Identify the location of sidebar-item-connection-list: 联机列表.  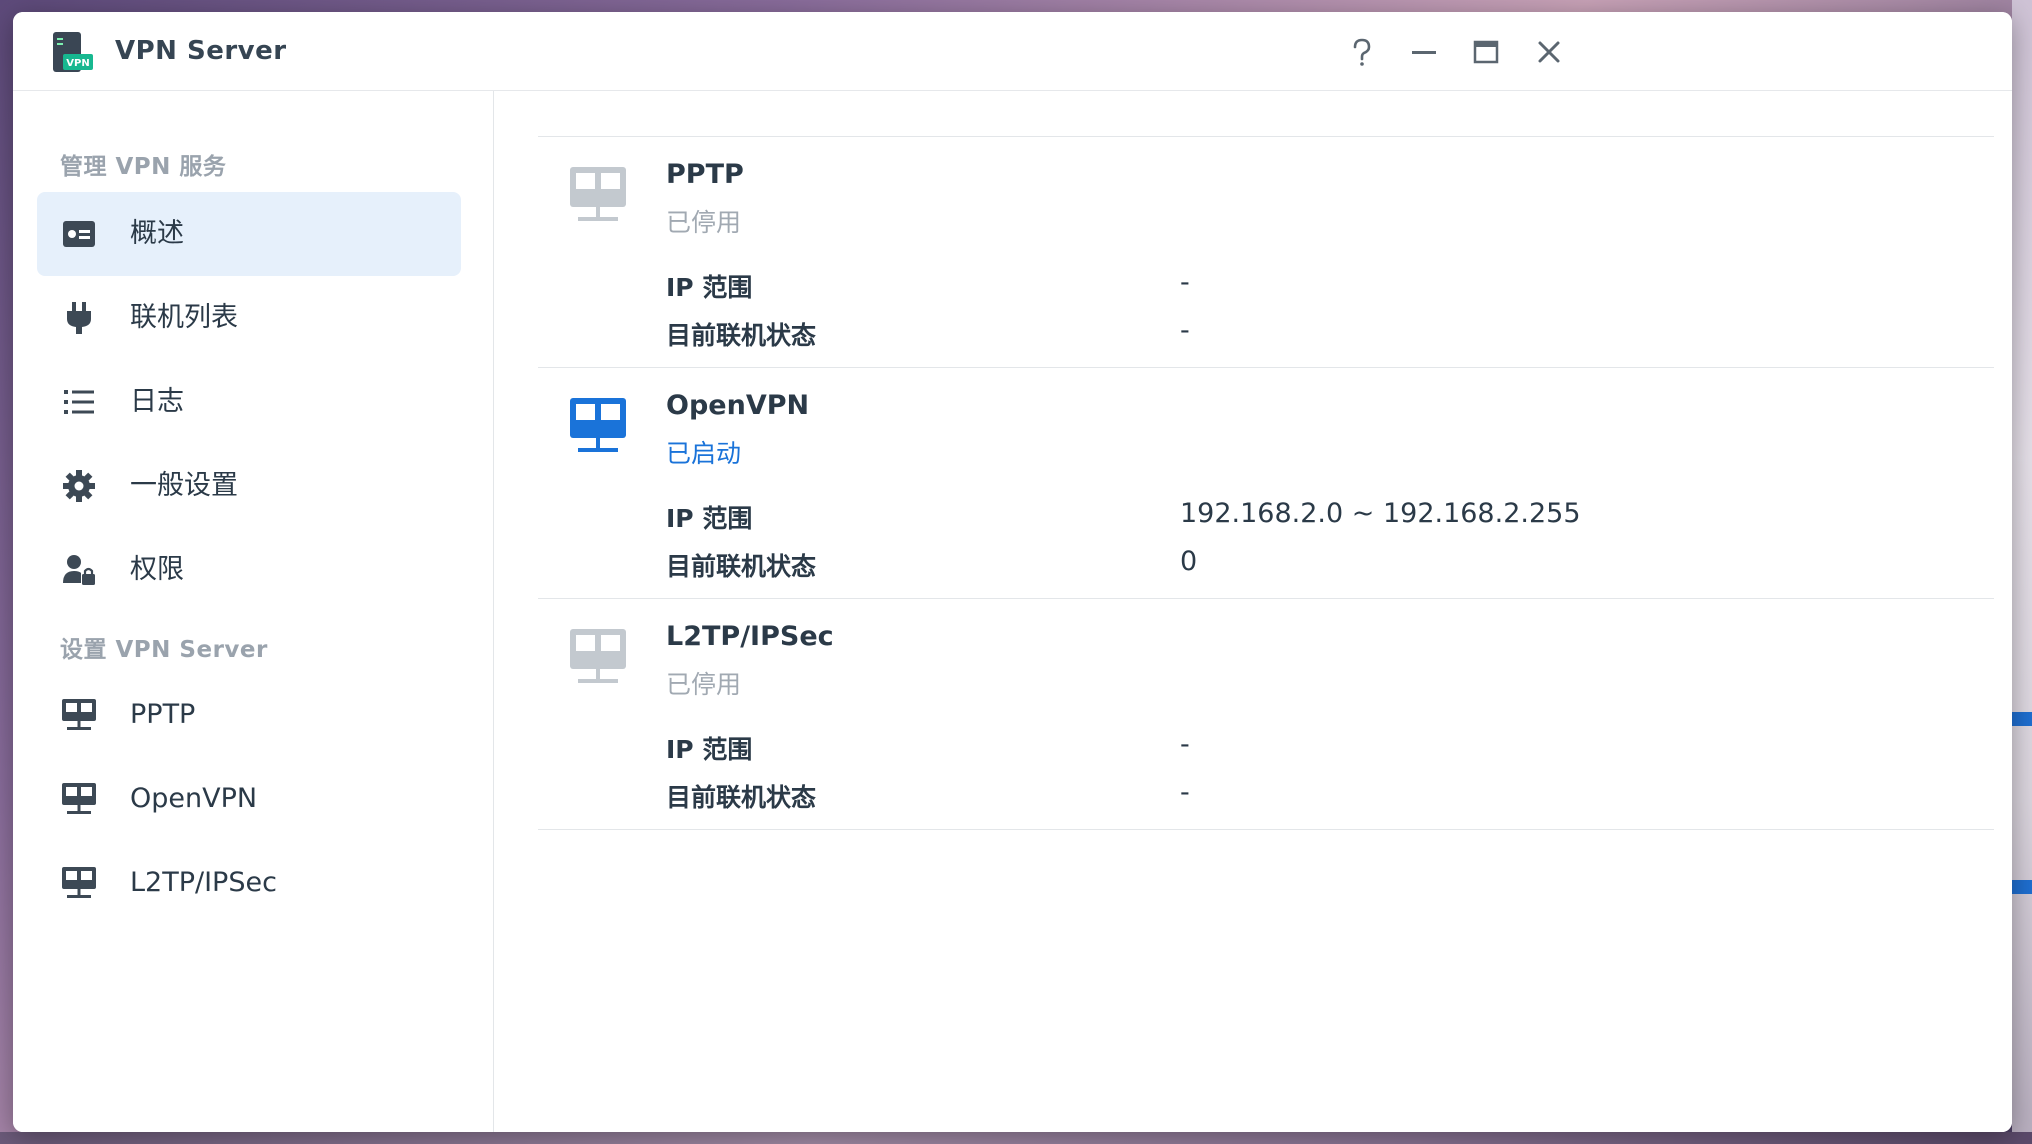
(249, 318).